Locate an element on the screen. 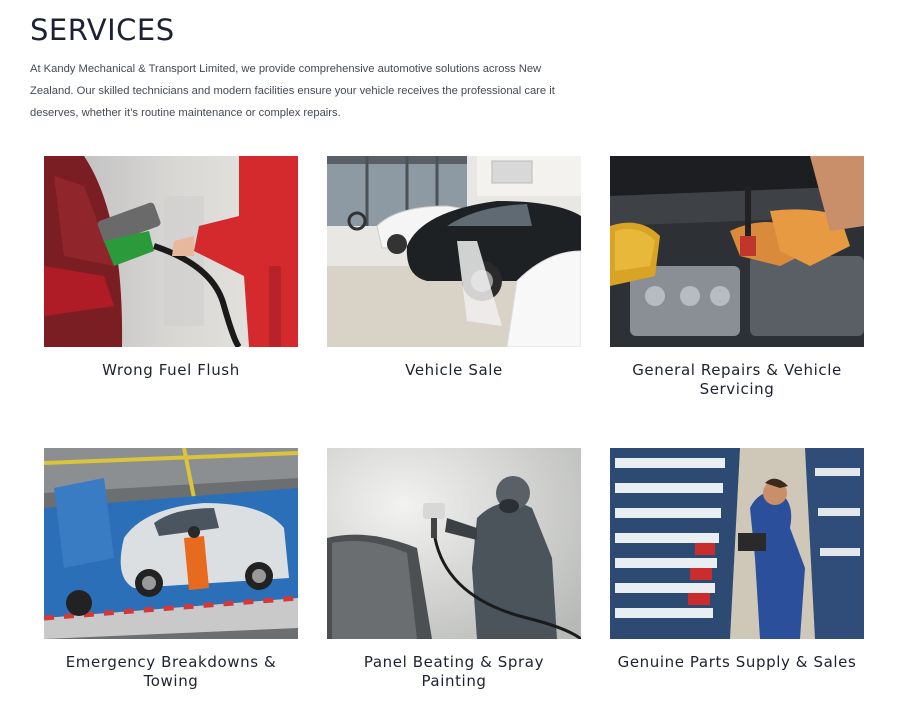 This screenshot has height=714, width=909. service-label: Genuine Parts Supply & Sales is located at coordinates (737, 662).